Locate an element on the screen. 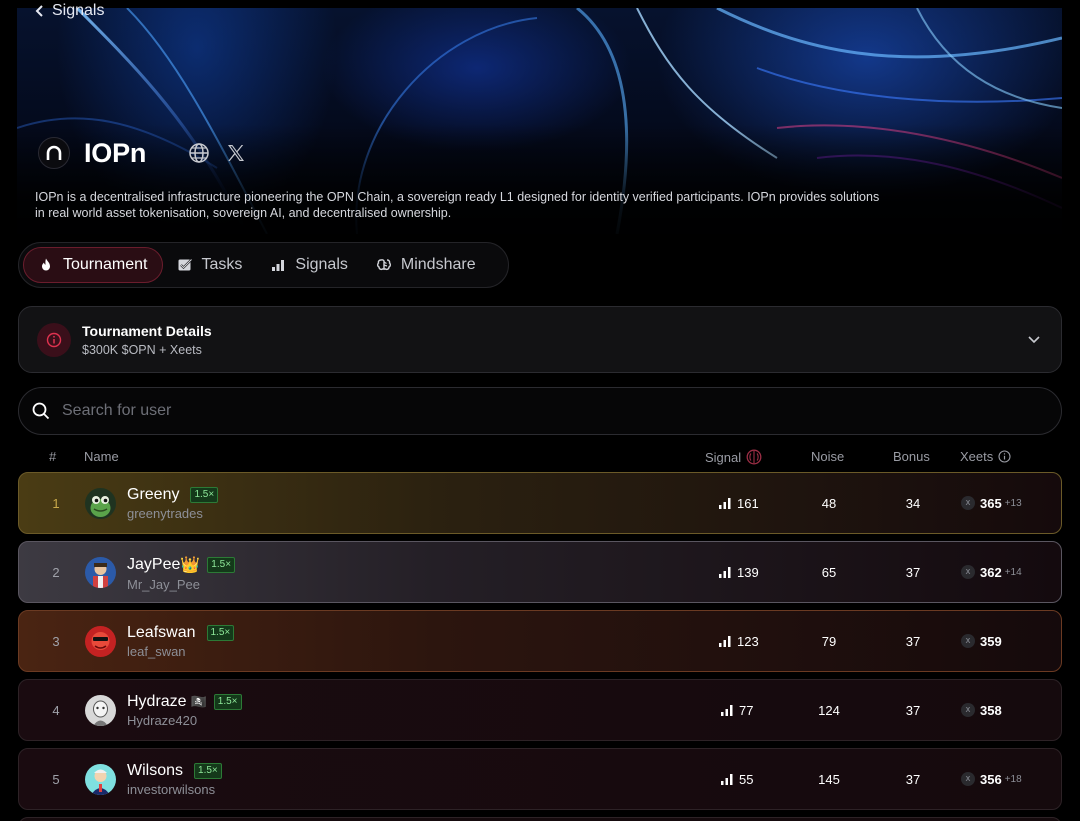  project-logo is located at coordinates (54, 153).